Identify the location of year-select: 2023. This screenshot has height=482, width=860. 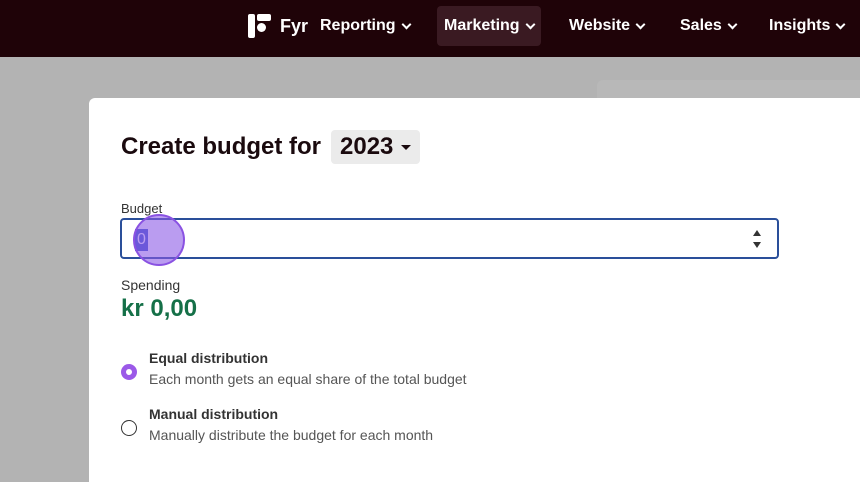
(376, 147).